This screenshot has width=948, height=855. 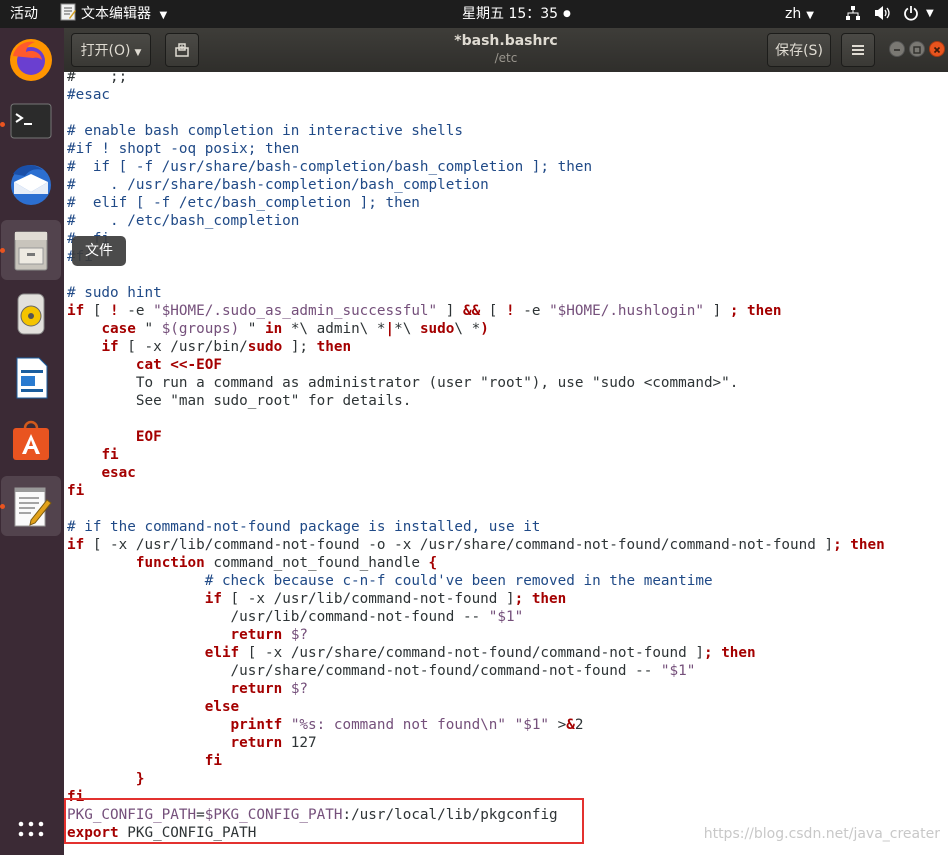 What do you see at coordinates (265, 347) in the screenshot?
I see `code-token: sudo` at bounding box center [265, 347].